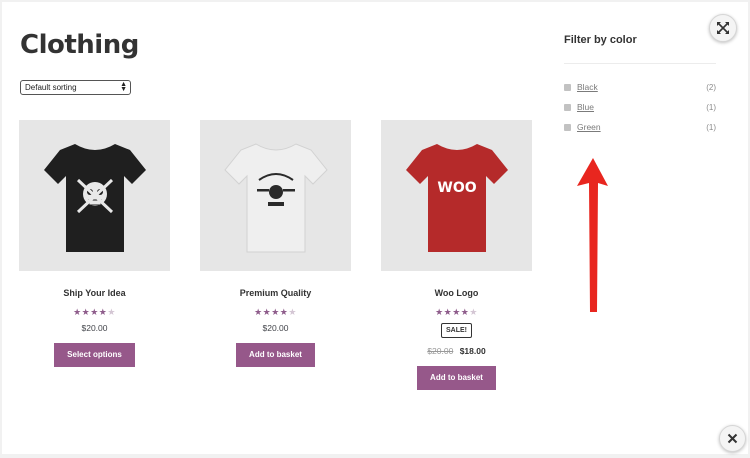  I want to click on filter-link: Blue, so click(585, 107).